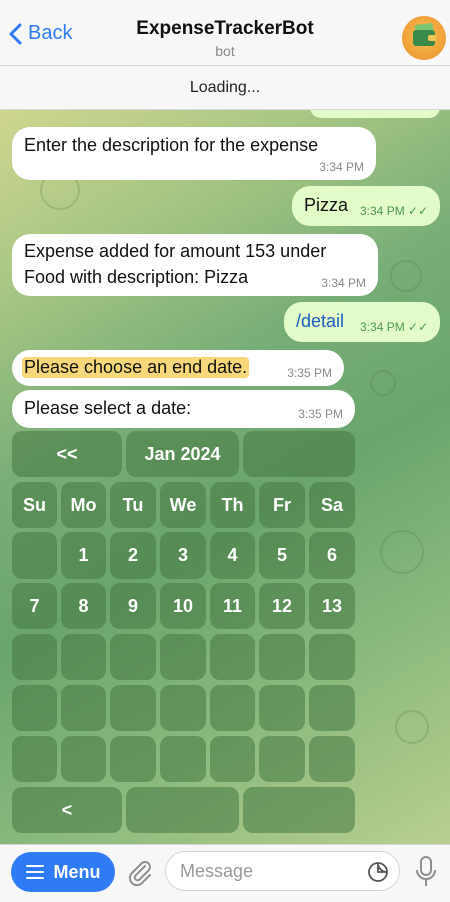  What do you see at coordinates (34, 872) in the screenshot?
I see `menu-icon` at bounding box center [34, 872].